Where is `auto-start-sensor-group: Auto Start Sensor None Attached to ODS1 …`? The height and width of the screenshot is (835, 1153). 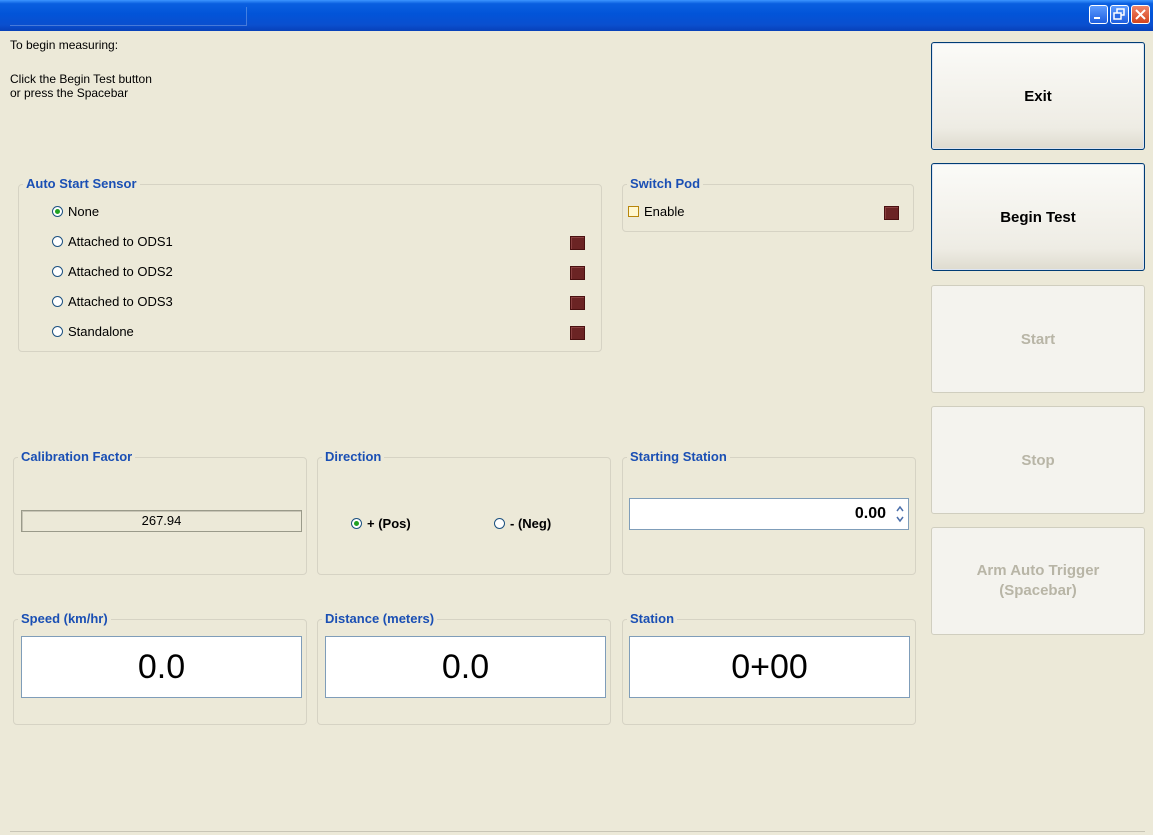 auto-start-sensor-group: Auto Start Sensor None Attached to ODS1 … is located at coordinates (310, 263).